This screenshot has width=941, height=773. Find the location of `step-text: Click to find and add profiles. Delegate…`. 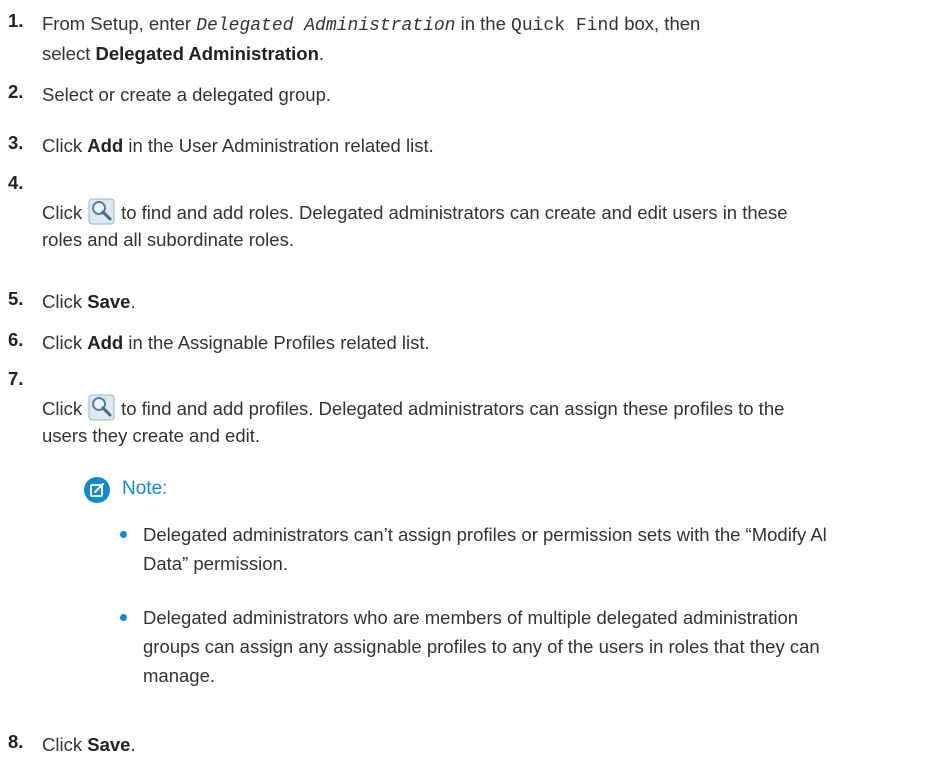

step-text: Click to find and add profiles. Delegate… is located at coordinates (491, 421).